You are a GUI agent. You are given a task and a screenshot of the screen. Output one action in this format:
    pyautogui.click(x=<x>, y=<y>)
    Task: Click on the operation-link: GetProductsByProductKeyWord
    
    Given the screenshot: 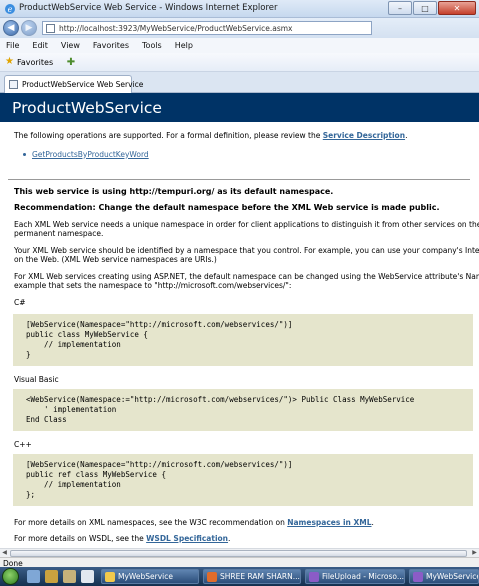 What is the action you would take?
    pyautogui.click(x=90, y=154)
    